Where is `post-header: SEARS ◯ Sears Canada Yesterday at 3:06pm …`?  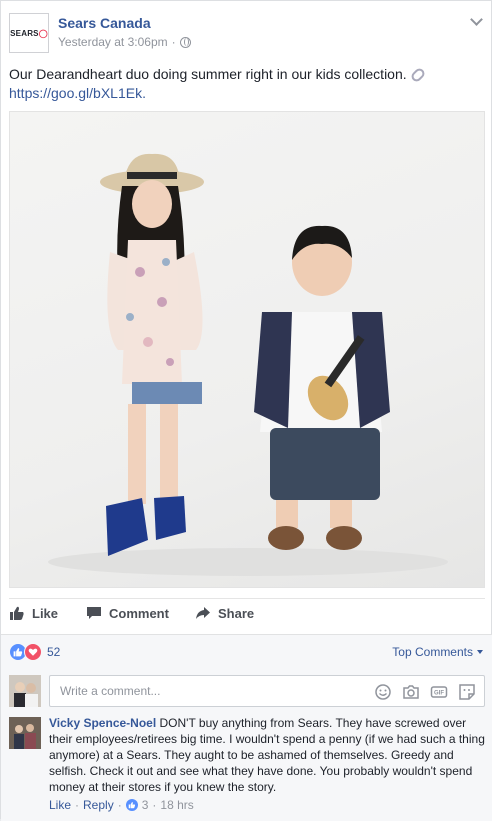
post-header: SEARS ◯ Sears Canada Yesterday at 3:06pm … is located at coordinates (247, 35).